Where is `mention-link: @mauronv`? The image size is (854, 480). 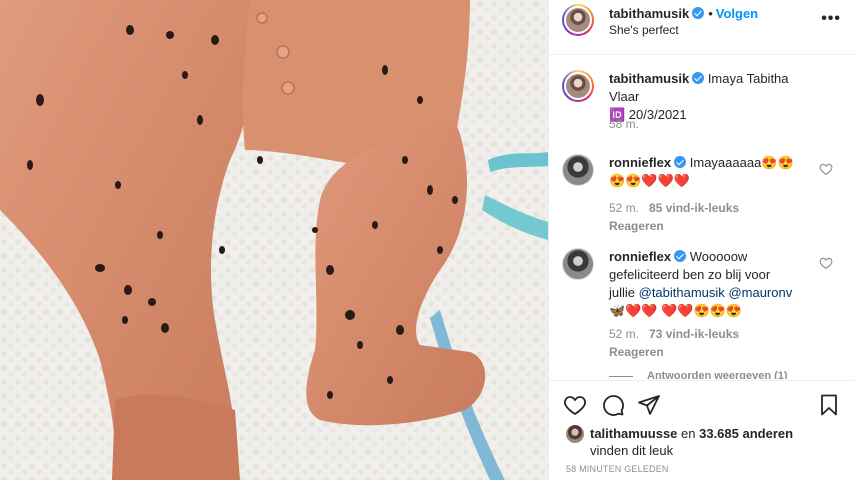
mention-link: @mauronv is located at coordinates (760, 292).